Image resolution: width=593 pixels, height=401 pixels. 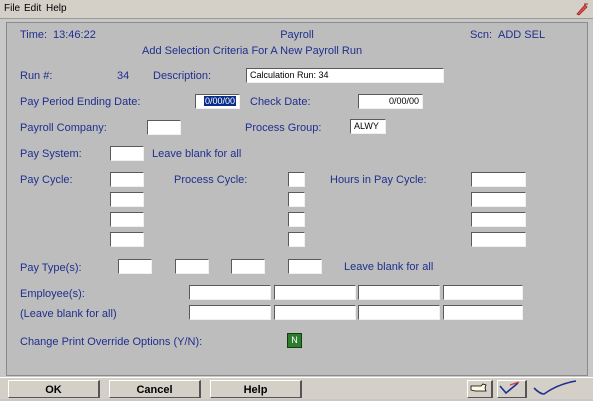 What do you see at coordinates (555, 387) in the screenshot?
I see `checkmark-glyph` at bounding box center [555, 387].